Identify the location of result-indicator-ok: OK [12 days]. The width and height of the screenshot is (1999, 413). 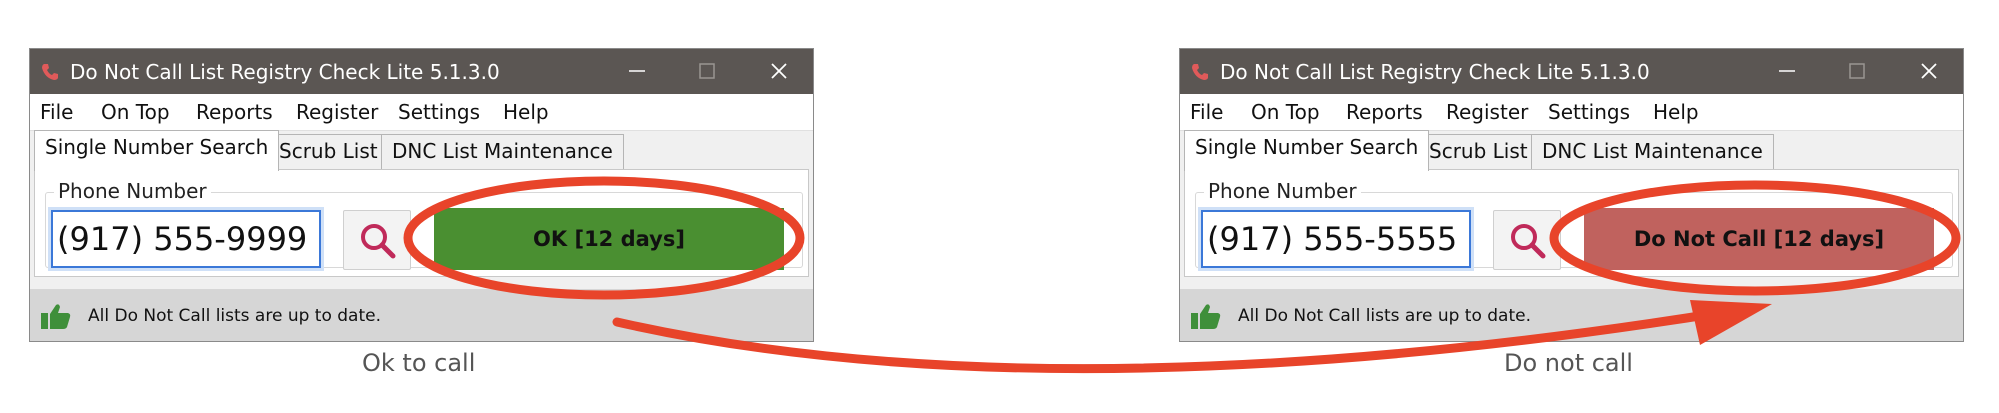
(609, 239).